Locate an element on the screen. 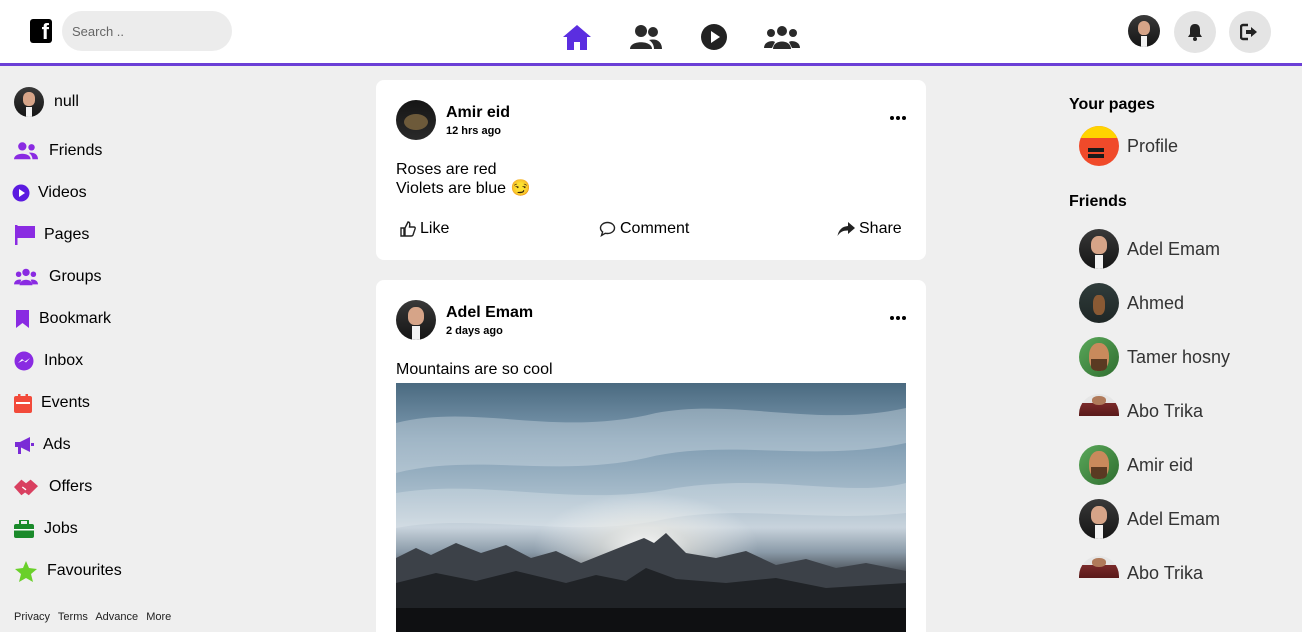 This screenshot has height=632, width=1302. sidebar-user: null is located at coordinates (164, 102).